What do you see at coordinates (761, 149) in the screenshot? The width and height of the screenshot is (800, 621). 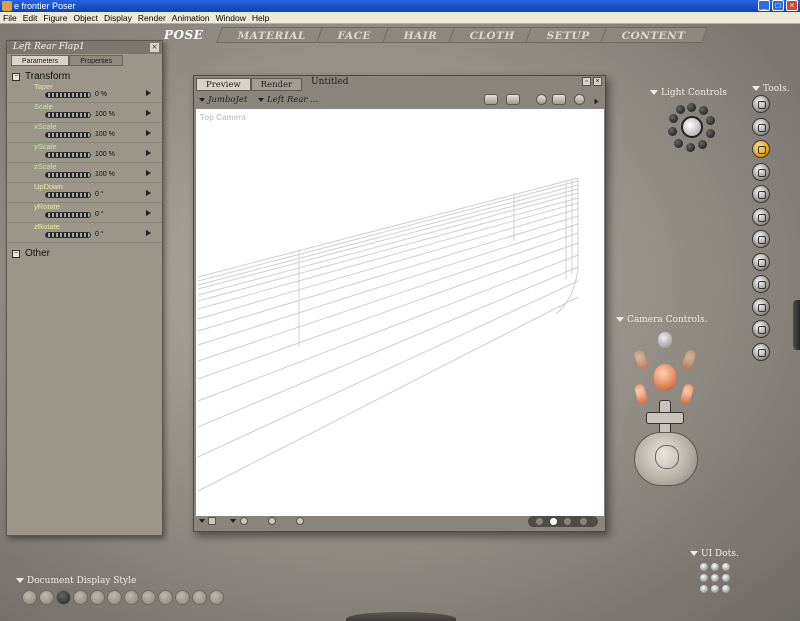 I see `translate-tool-icon` at bounding box center [761, 149].